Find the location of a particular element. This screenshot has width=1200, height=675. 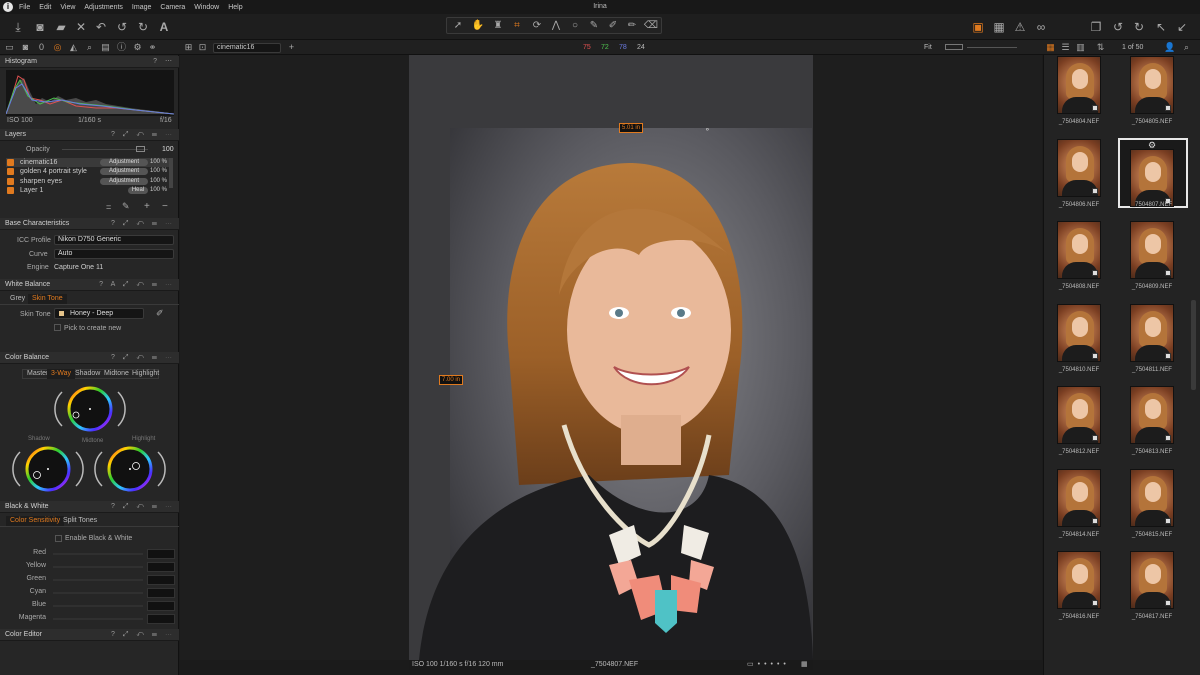

rotate-icon: ⟳ is located at coordinates (537, 26).